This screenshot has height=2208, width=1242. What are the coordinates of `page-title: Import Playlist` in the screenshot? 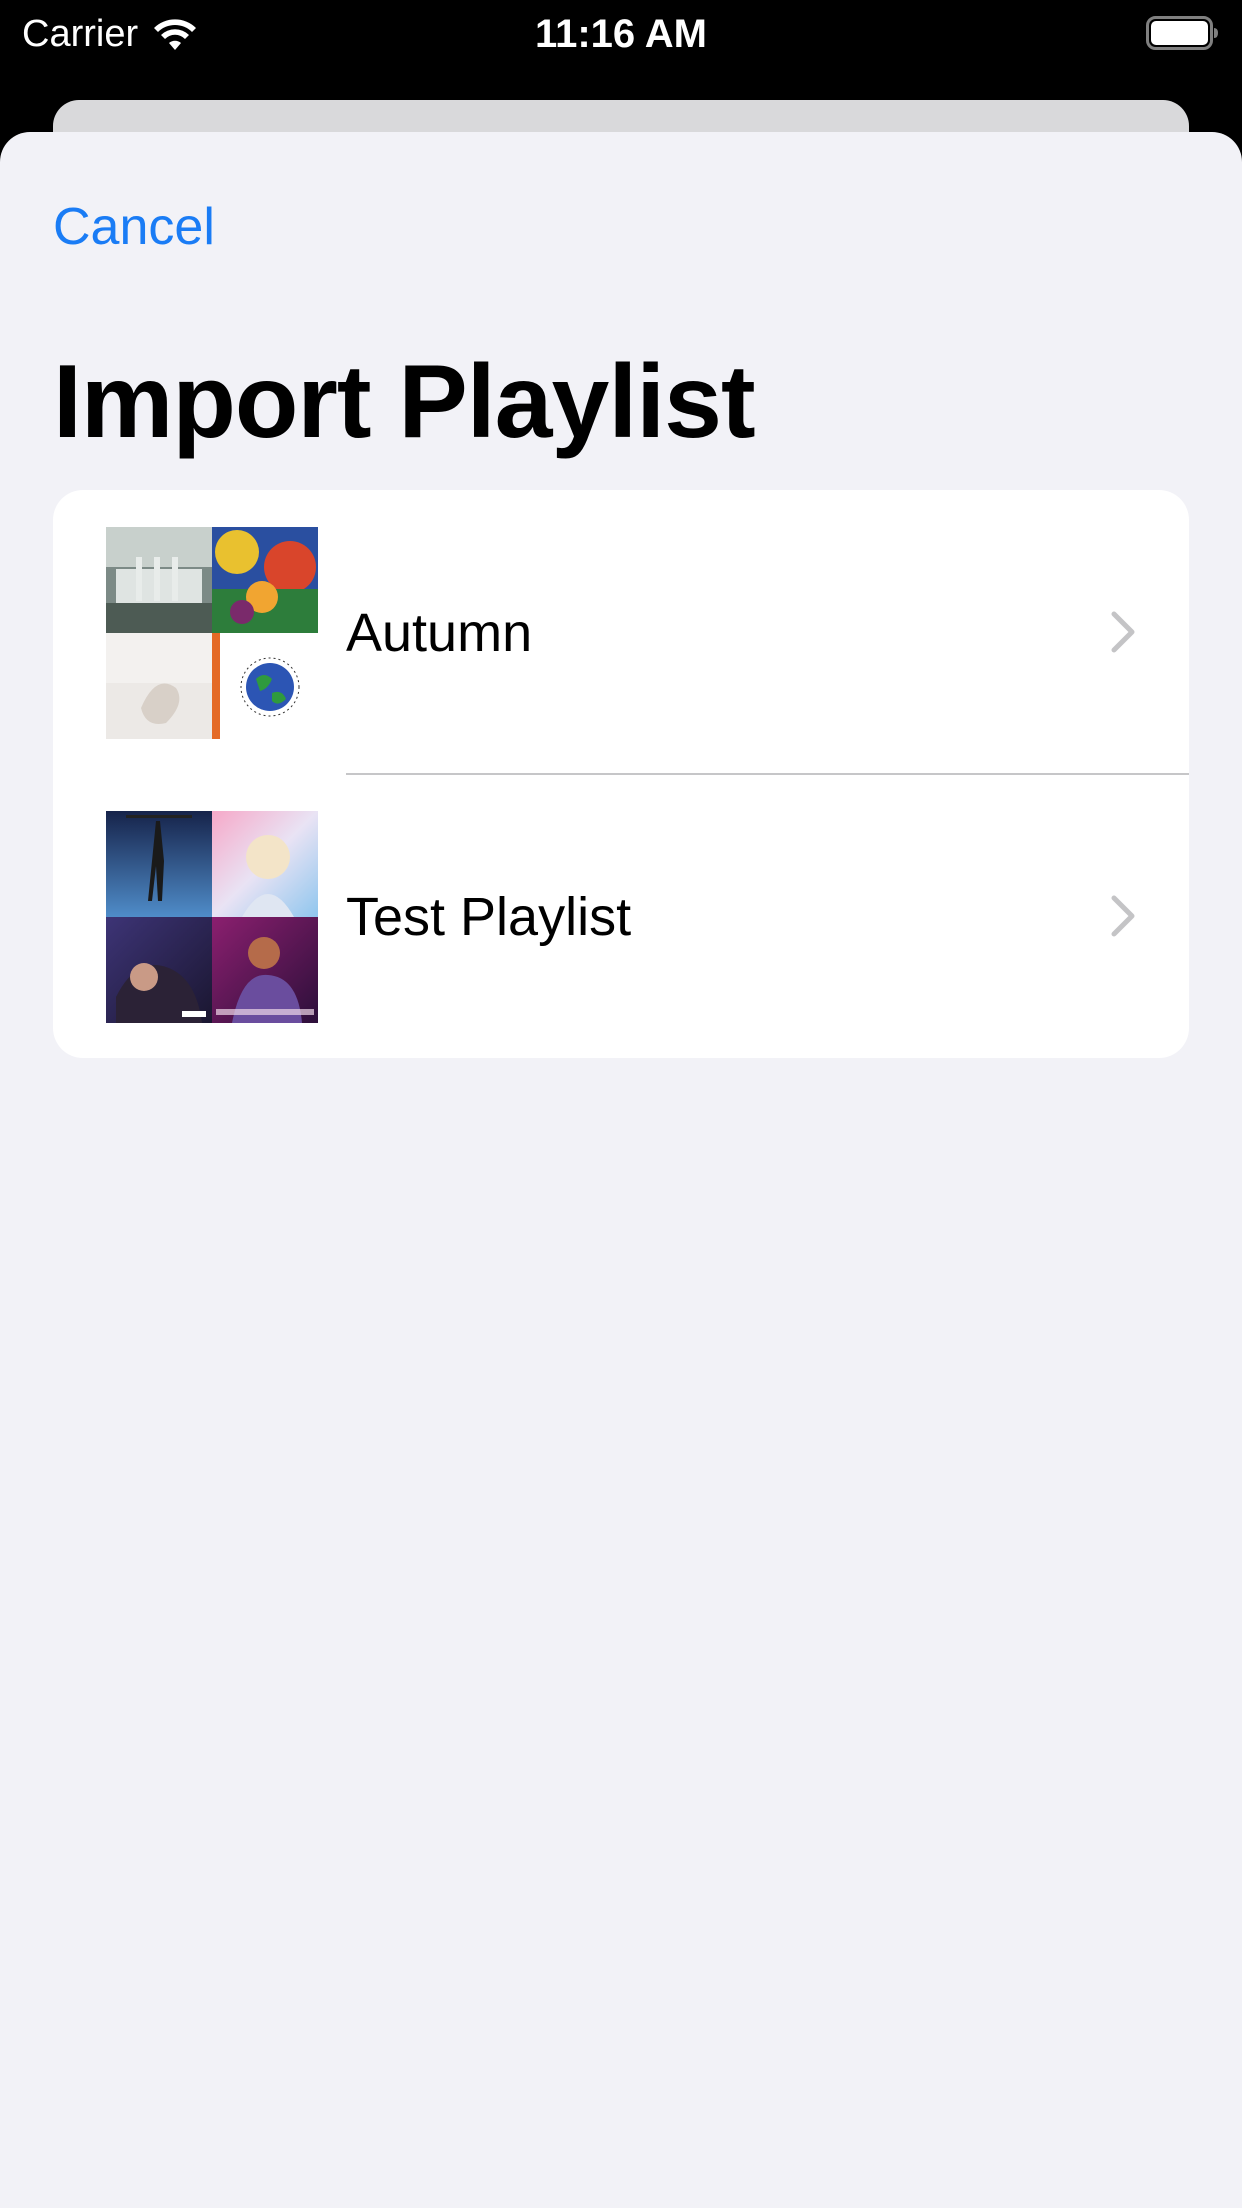 It's located at (404, 402).